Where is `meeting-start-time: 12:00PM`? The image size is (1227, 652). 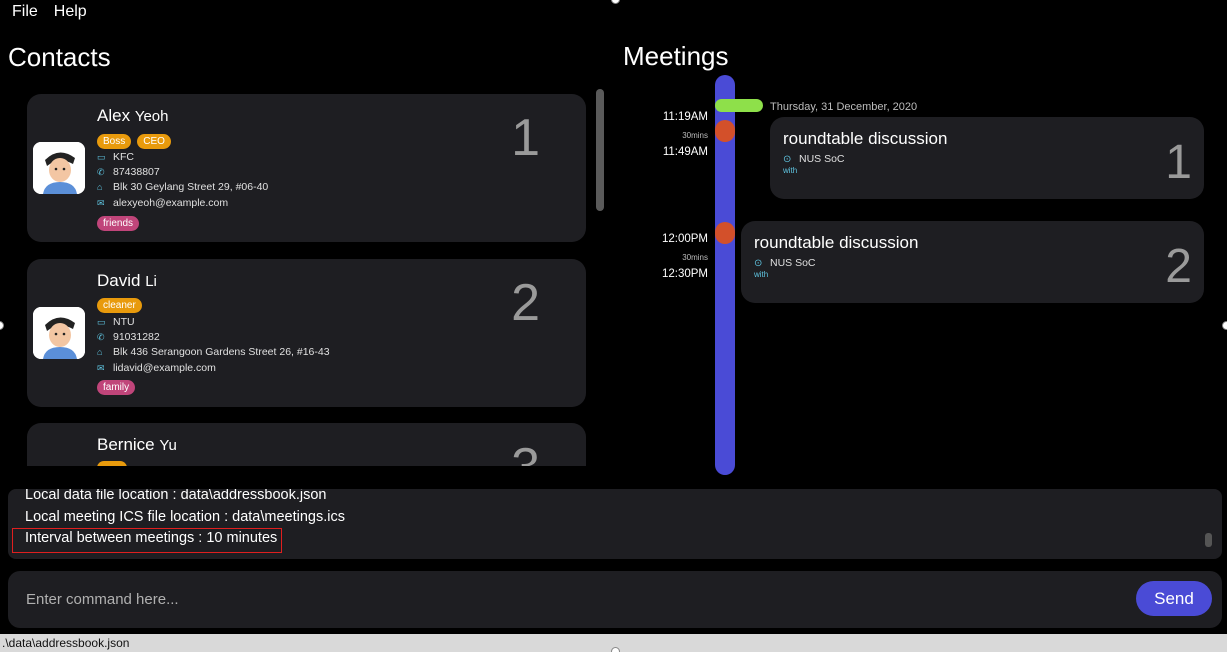 meeting-start-time: 12:00PM is located at coordinates (684, 239).